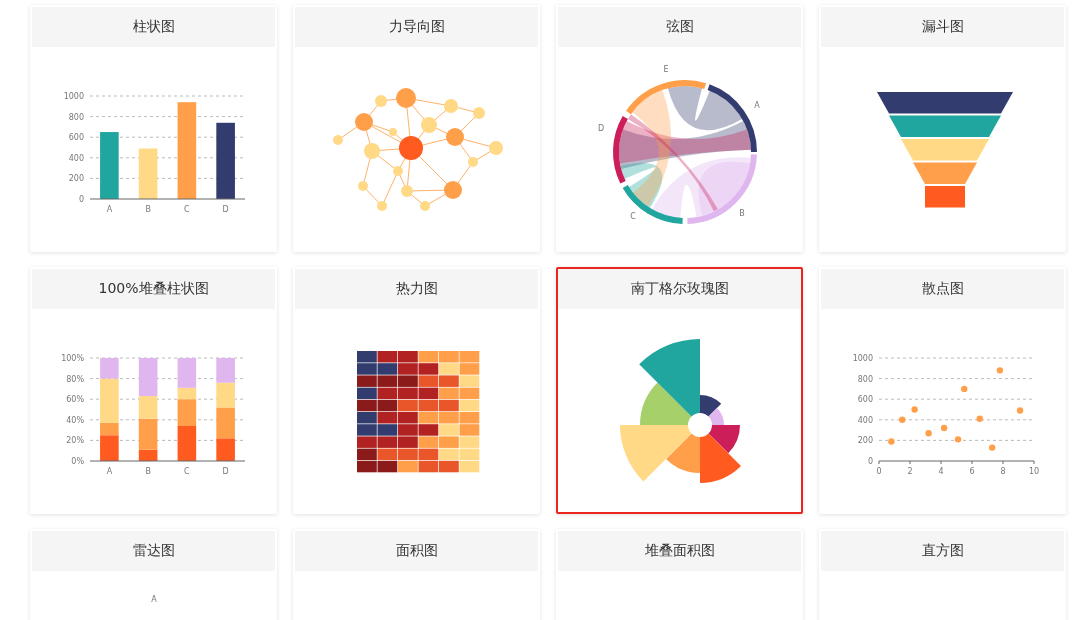 The image size is (1080, 620). Describe the element at coordinates (633, 216) in the screenshot. I see `chord-label: C` at that location.